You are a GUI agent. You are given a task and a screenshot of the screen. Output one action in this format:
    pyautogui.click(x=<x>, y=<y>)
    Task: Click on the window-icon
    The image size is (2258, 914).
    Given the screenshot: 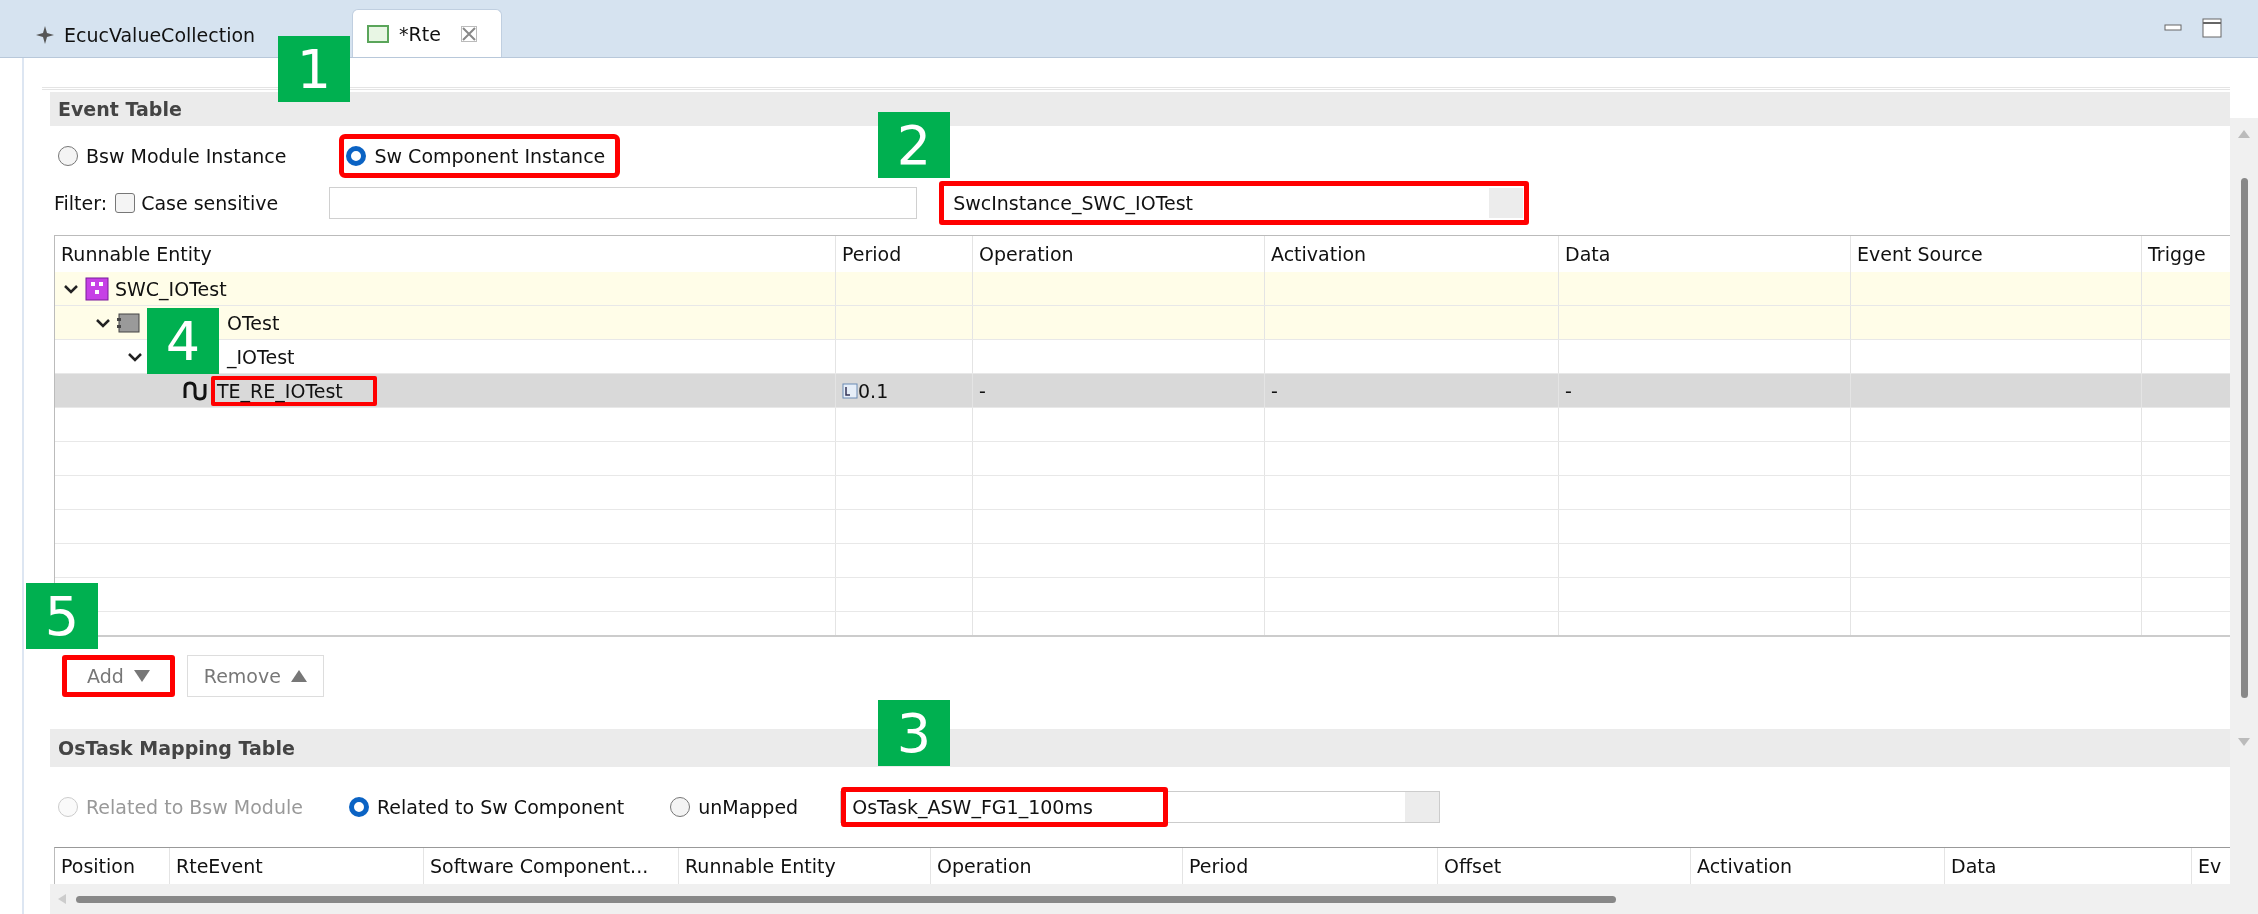 What is the action you would take?
    pyautogui.click(x=378, y=33)
    